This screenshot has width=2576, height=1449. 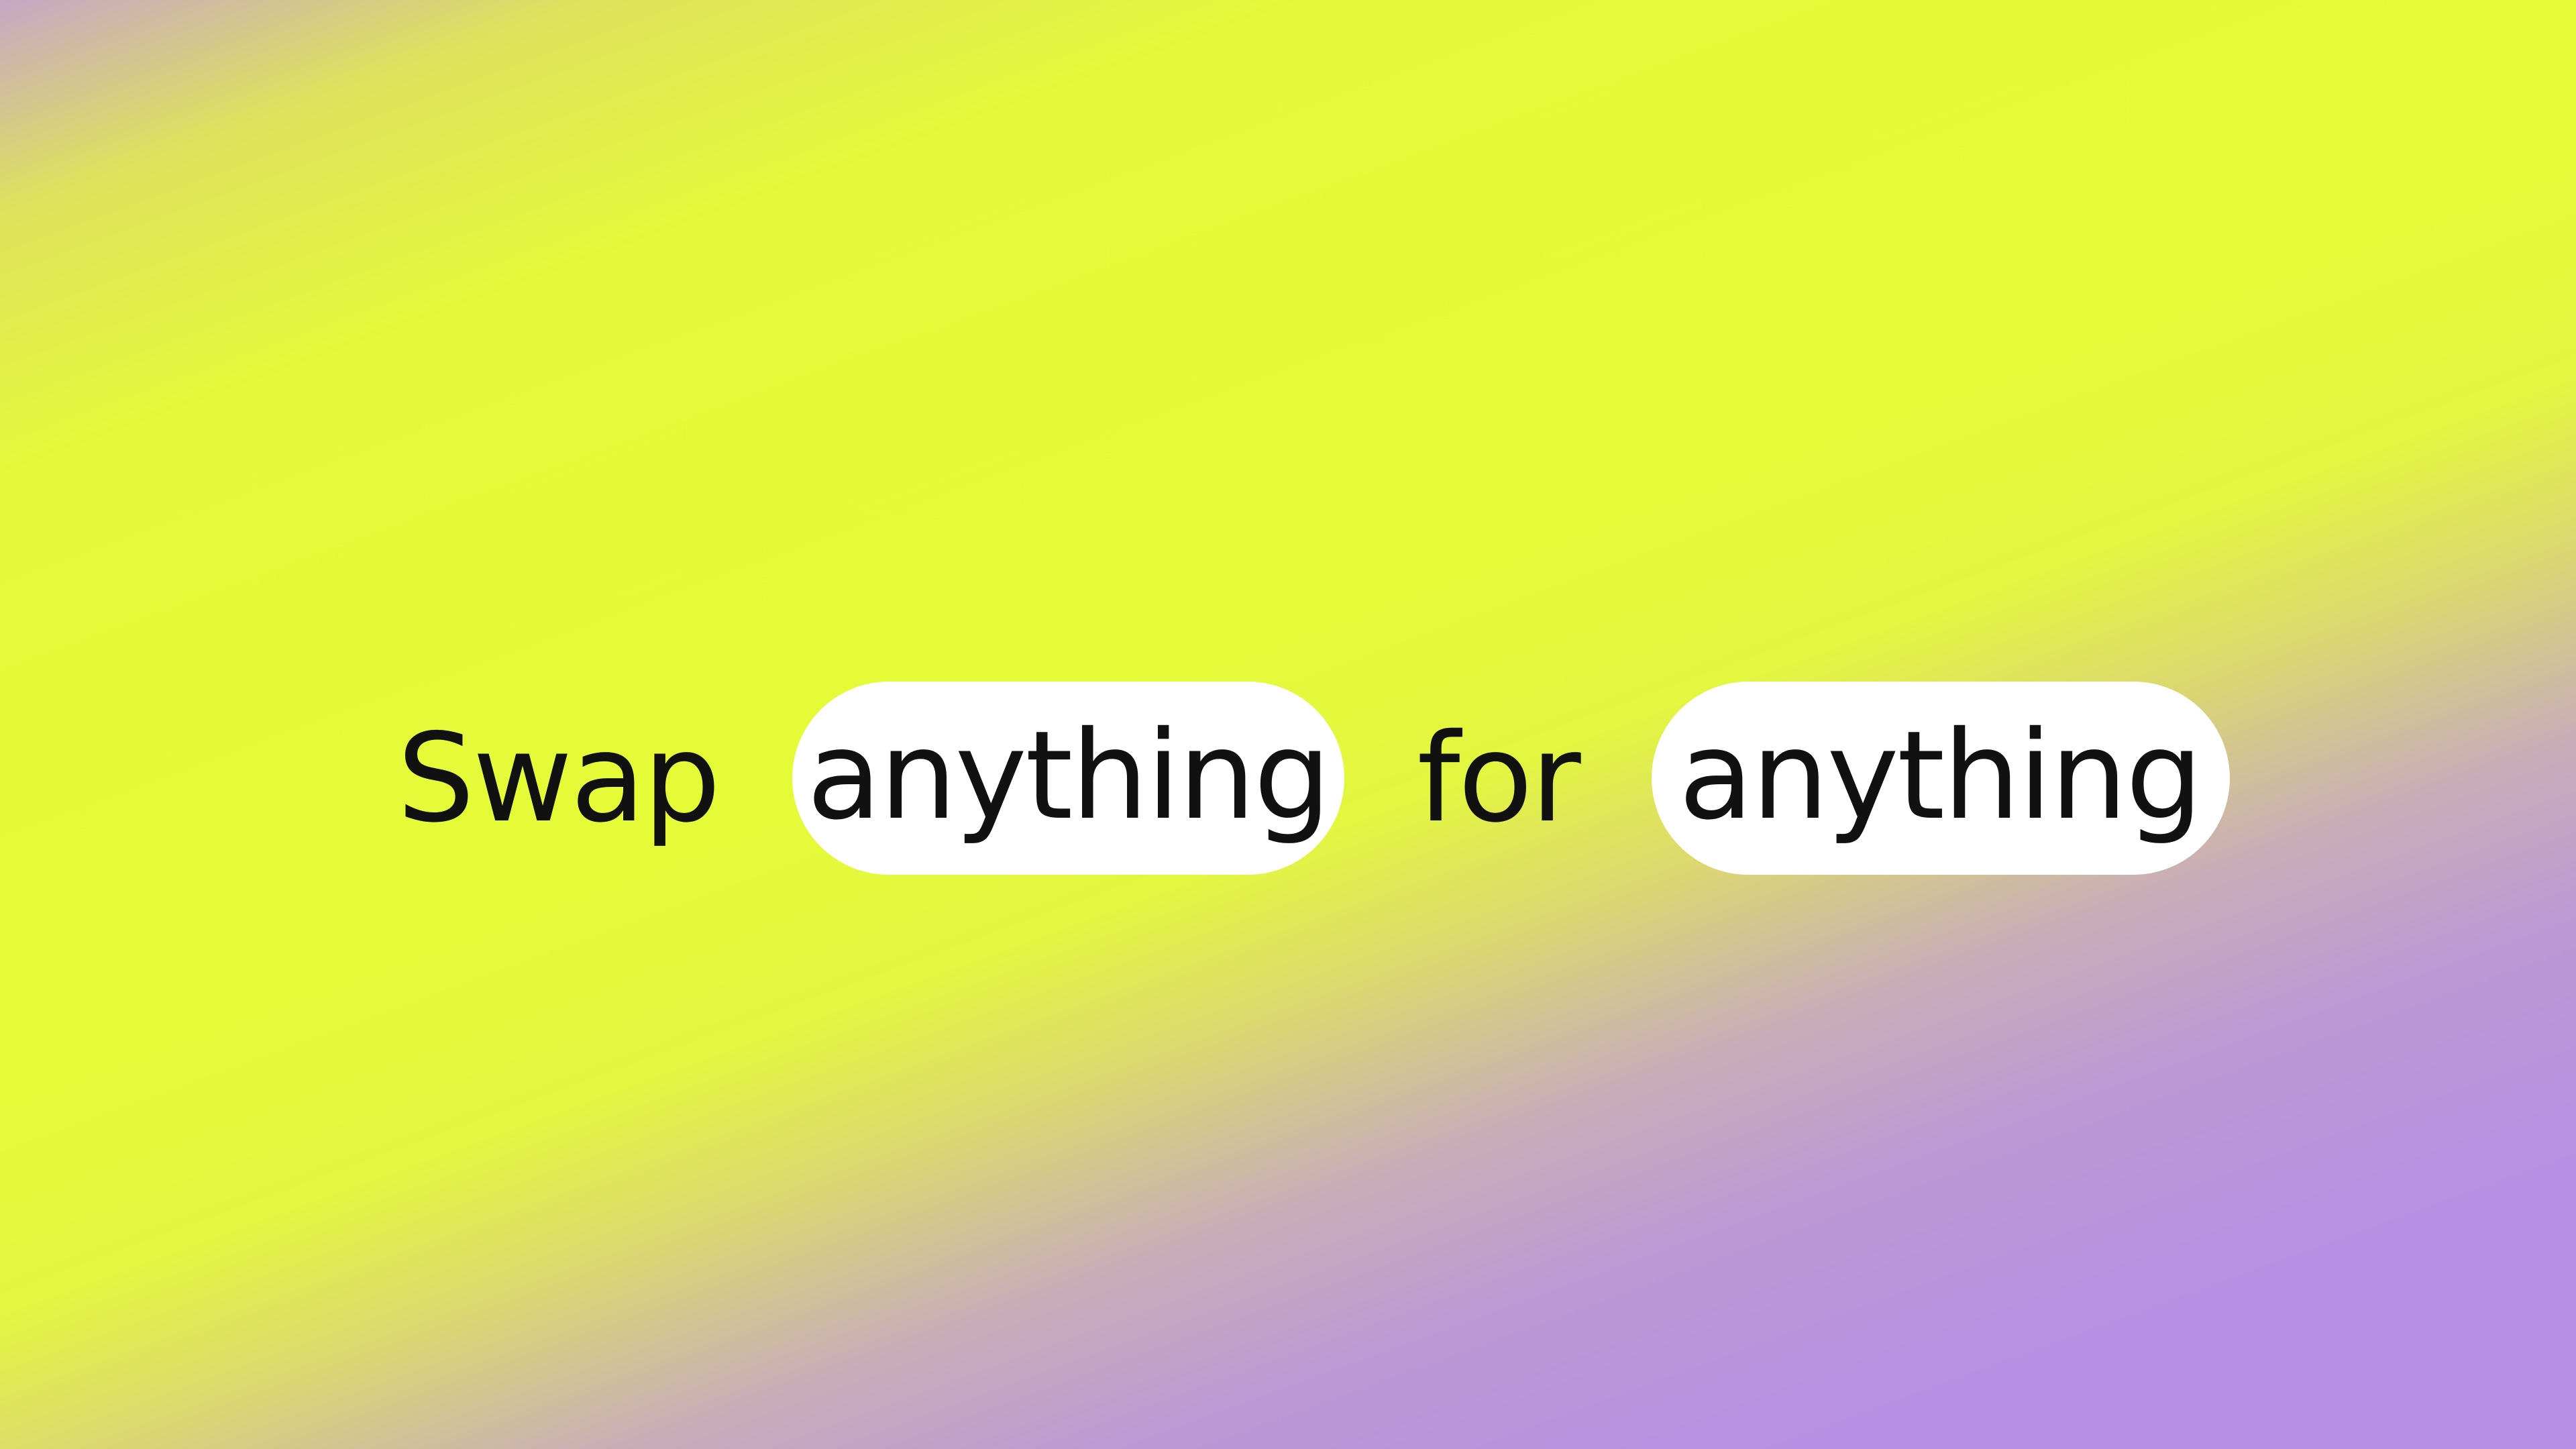 I want to click on swap-target-label: anything, so click(x=1940, y=775).